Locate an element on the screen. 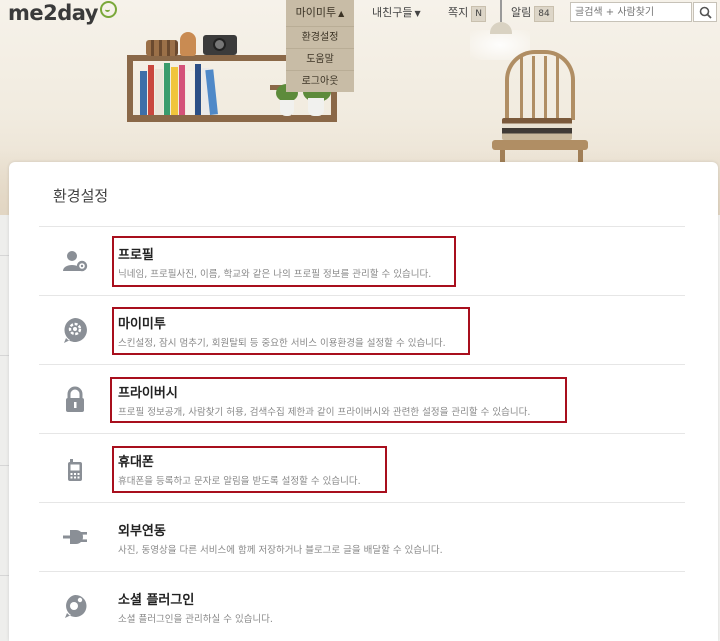  top-navigation-bar: me2day 마이미투 ▲ 내친구들 ▼ 쪽지 N 알림 84 is located at coordinates (360, 14).